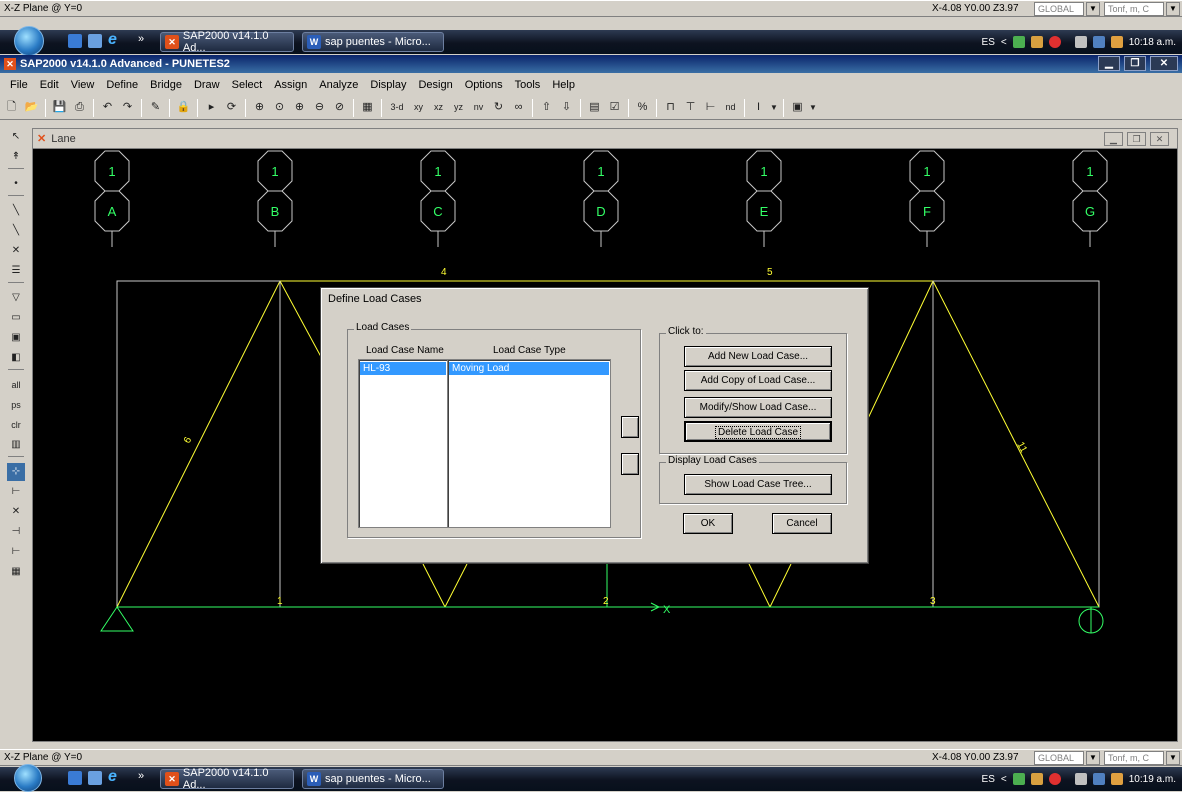 The image size is (1182, 792). What do you see at coordinates (758, 107) in the screenshot?
I see `text-tool-icon: I` at bounding box center [758, 107].